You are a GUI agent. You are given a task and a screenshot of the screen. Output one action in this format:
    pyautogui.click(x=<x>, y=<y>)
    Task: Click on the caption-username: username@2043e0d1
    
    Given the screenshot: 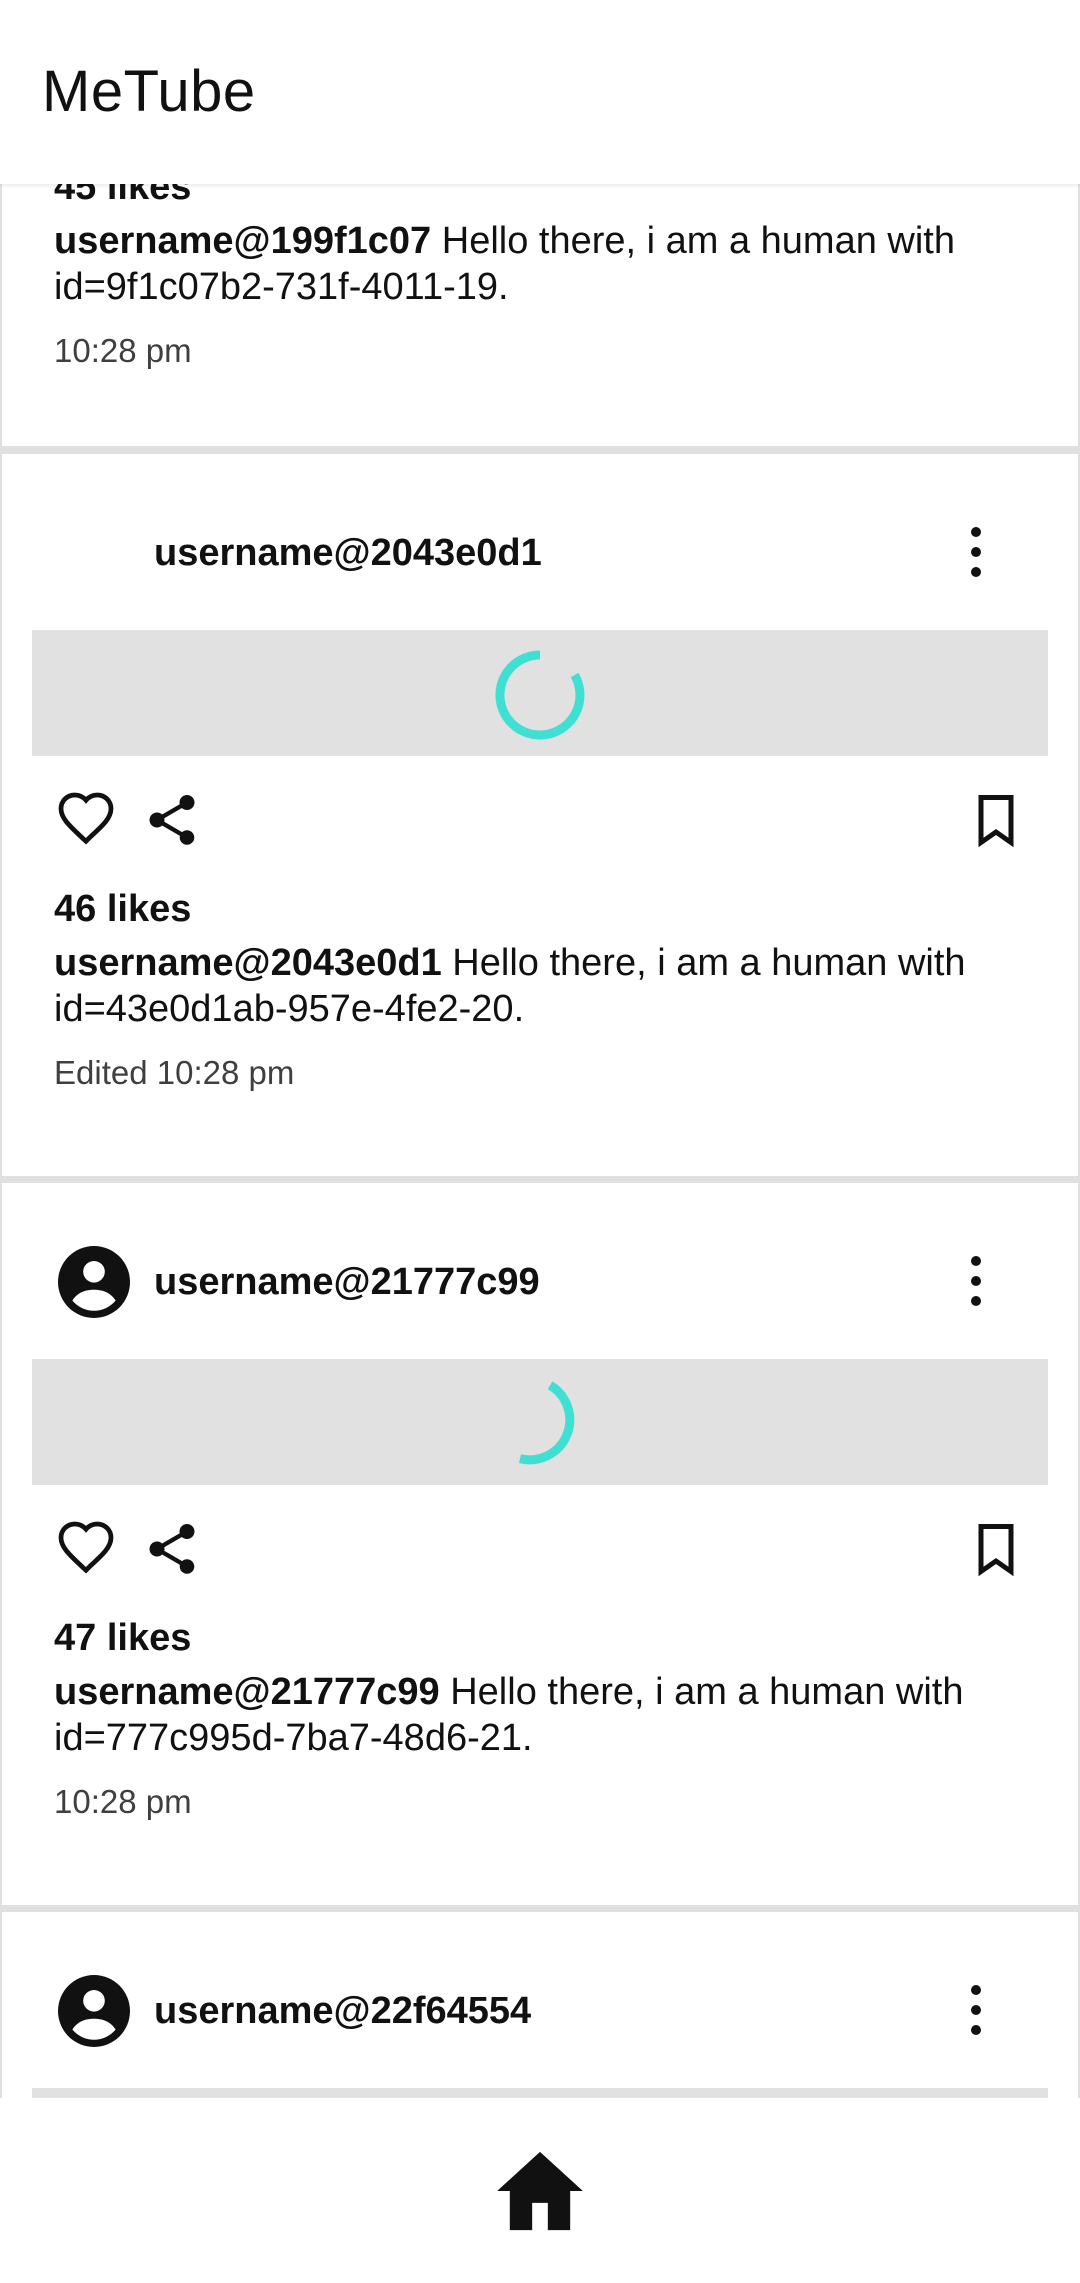 What is the action you would take?
    pyautogui.click(x=248, y=963)
    